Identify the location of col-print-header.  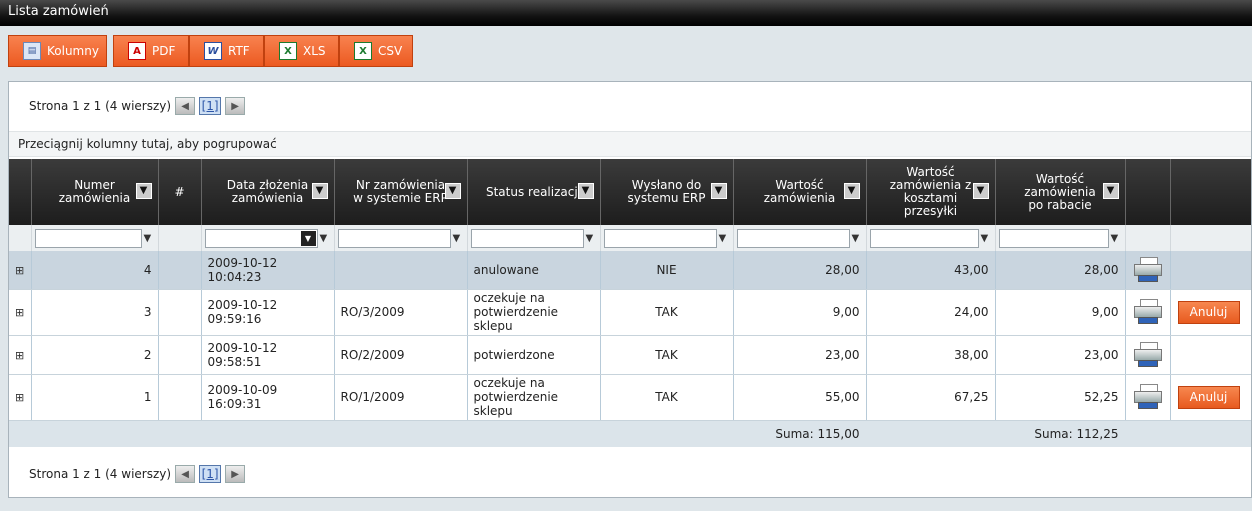
(1148, 192).